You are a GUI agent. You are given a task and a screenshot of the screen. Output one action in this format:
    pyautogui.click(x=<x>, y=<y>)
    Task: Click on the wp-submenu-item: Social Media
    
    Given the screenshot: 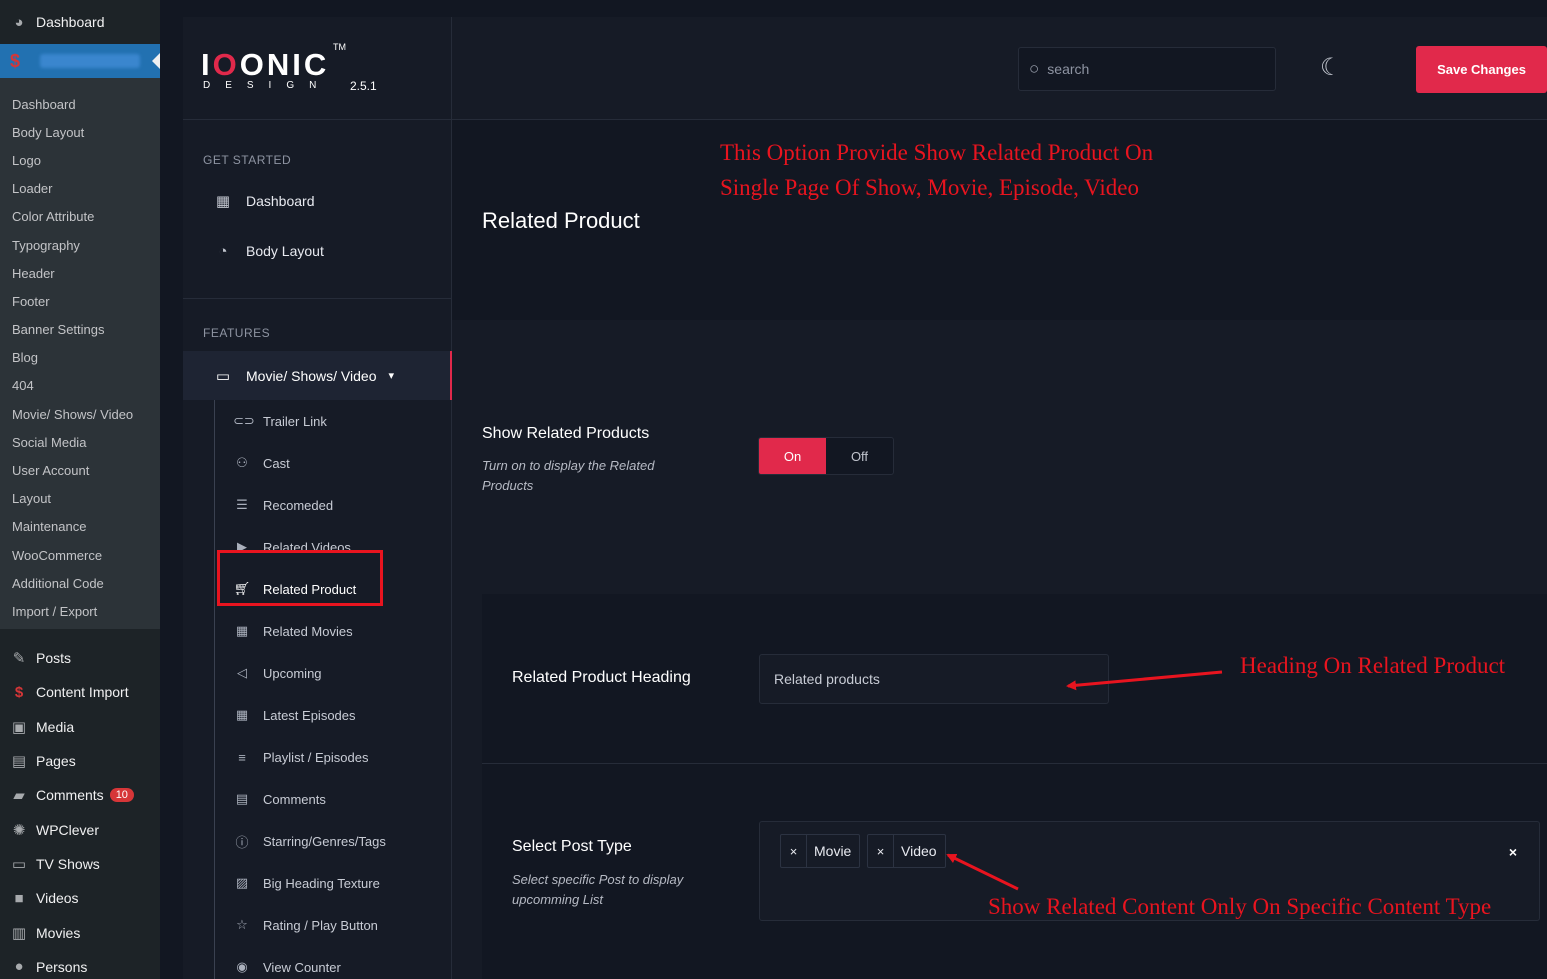 What is the action you would take?
    pyautogui.click(x=80, y=442)
    